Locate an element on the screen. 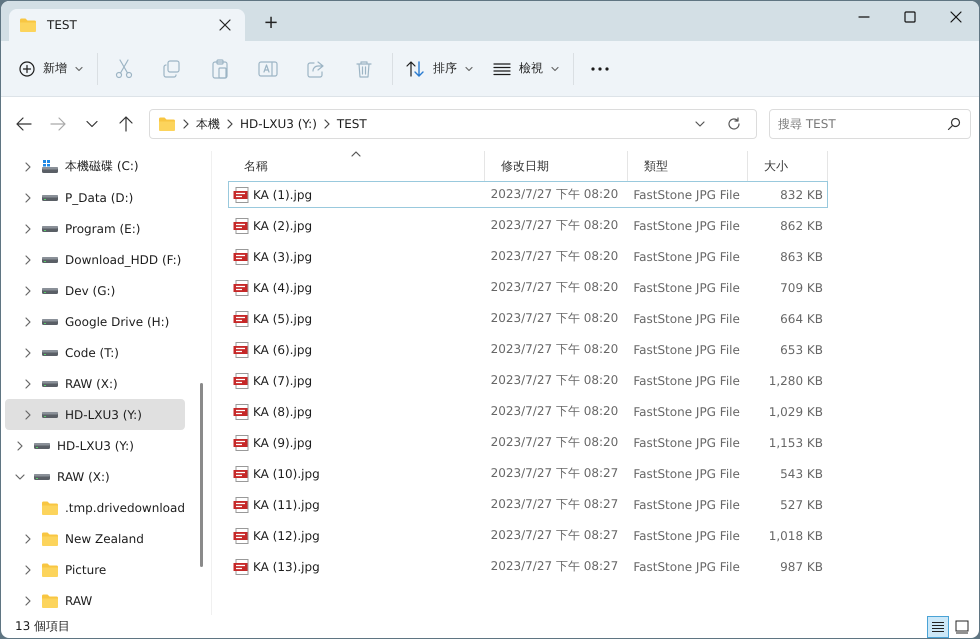  file-name: KA (11).jpg is located at coordinates (286, 505).